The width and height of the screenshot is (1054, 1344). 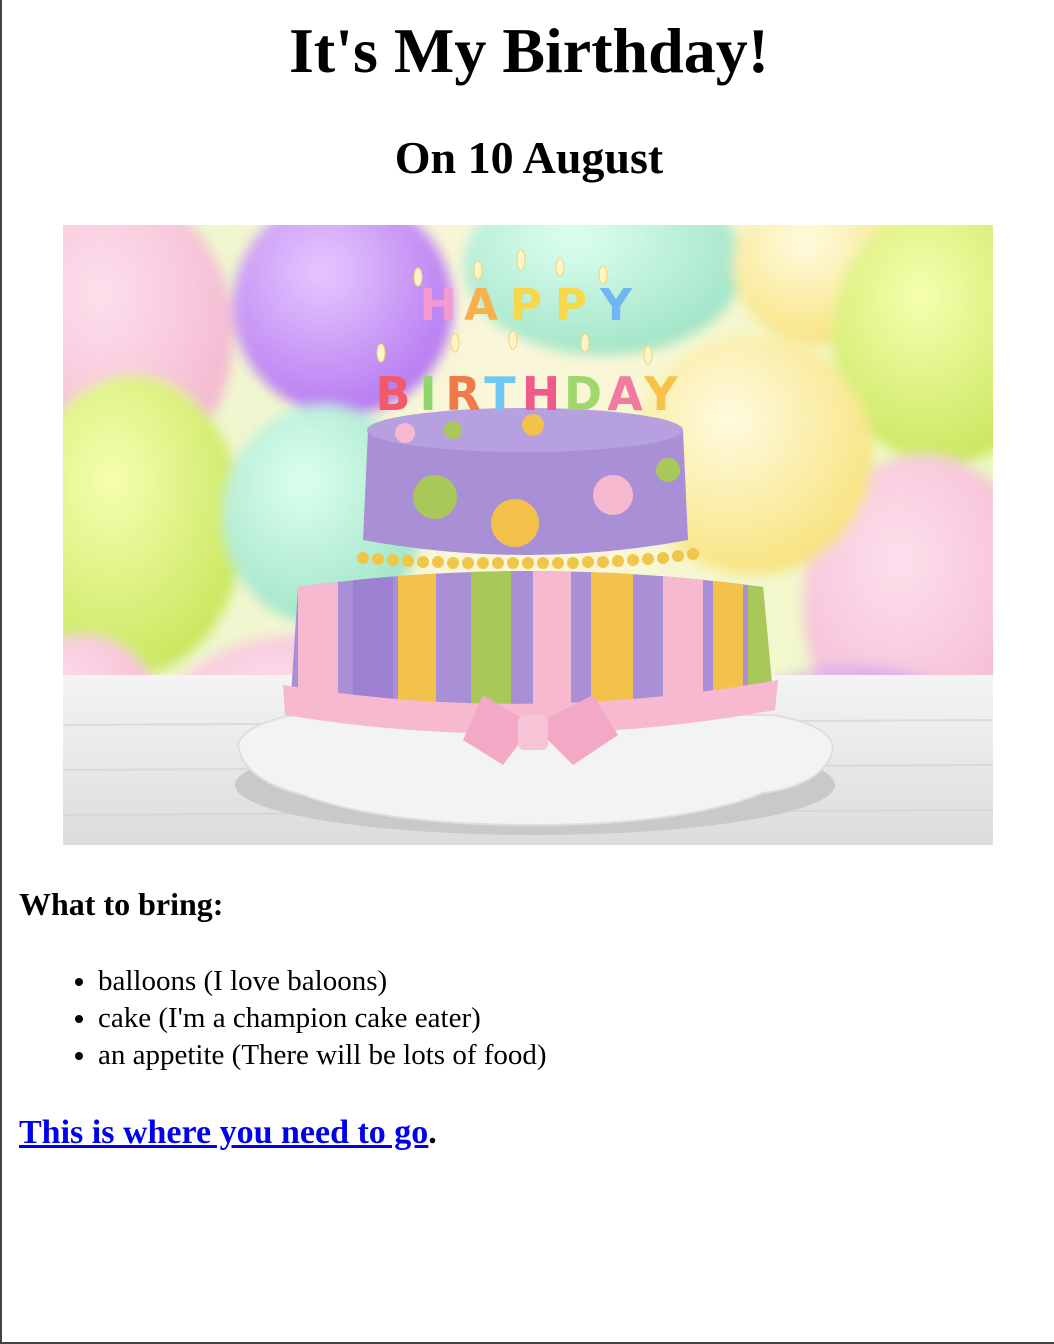 I want to click on page-subtitle: On 10 August, so click(x=529, y=157).